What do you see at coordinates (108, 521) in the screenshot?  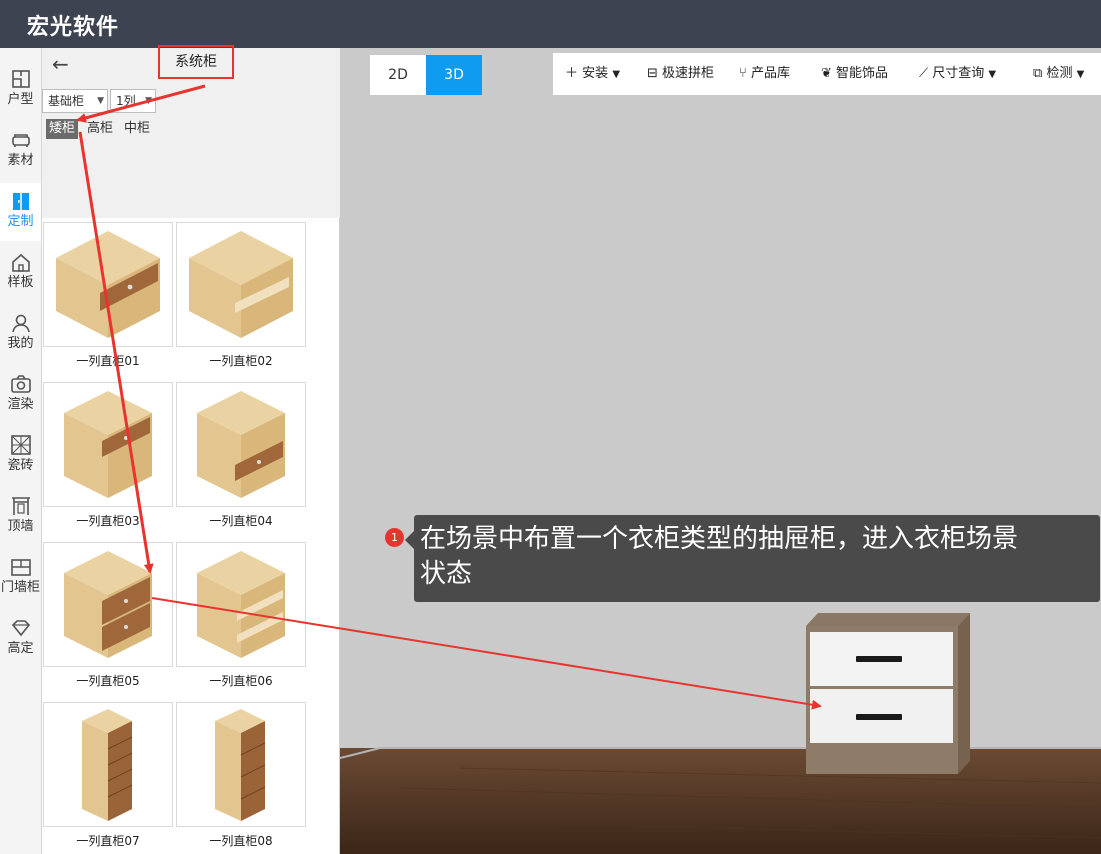 I see `product-name: 一列直柜03` at bounding box center [108, 521].